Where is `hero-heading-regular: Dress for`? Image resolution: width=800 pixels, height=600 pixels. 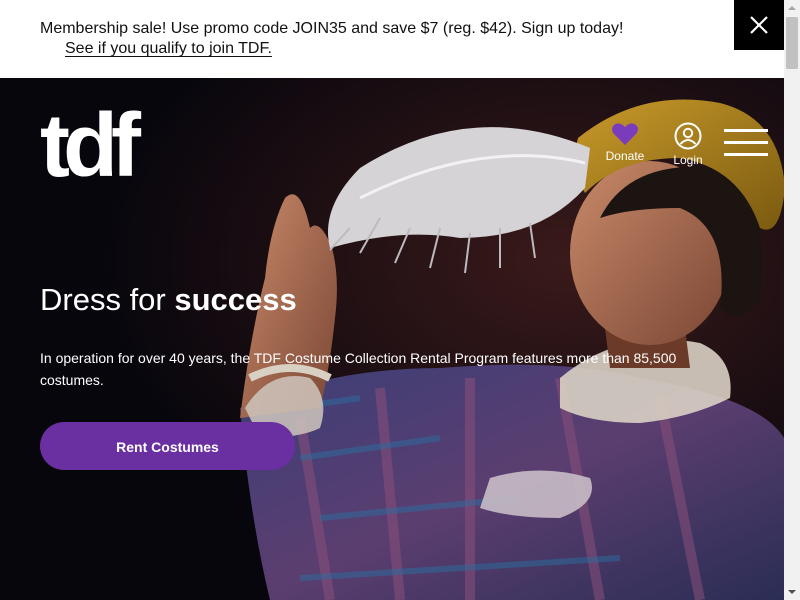
hero-heading-regular: Dress for is located at coordinates (107, 299).